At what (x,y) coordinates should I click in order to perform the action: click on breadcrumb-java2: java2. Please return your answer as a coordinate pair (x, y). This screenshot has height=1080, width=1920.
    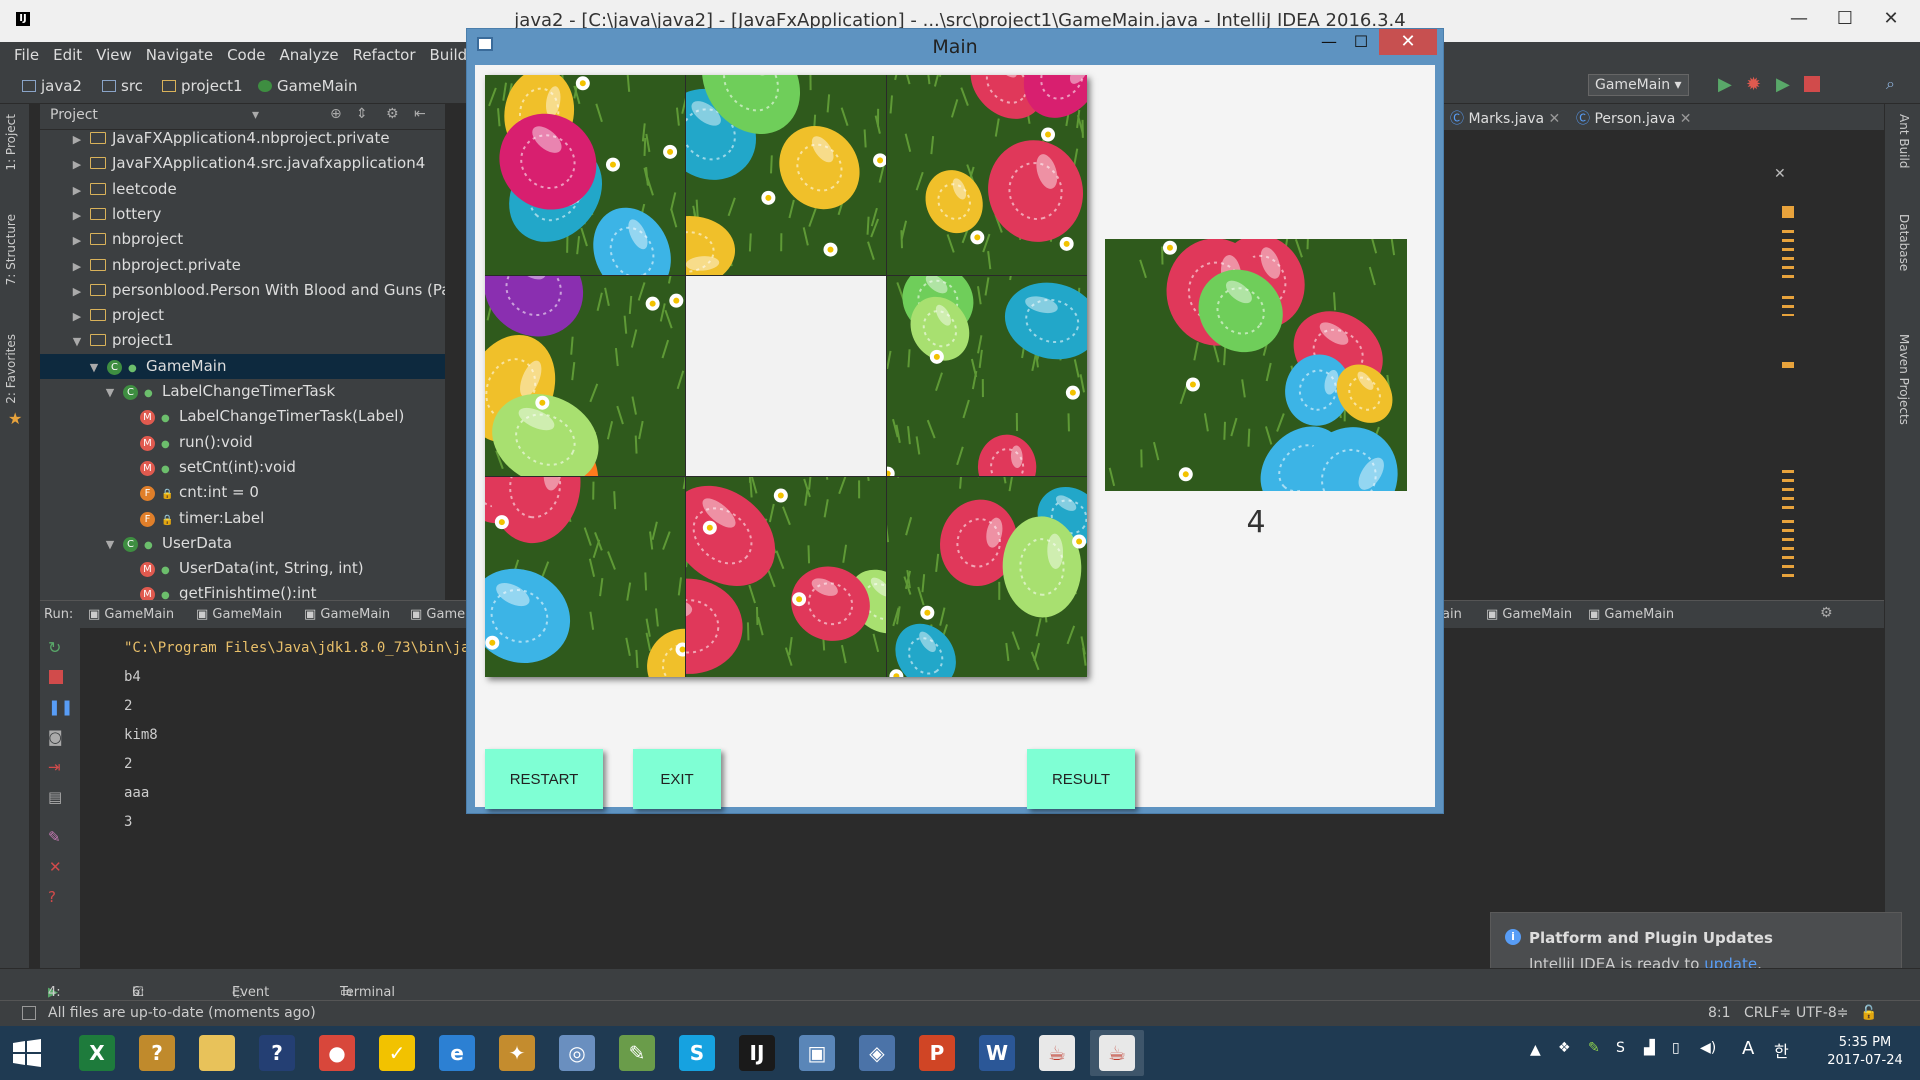
    Looking at the image, I should click on (52, 86).